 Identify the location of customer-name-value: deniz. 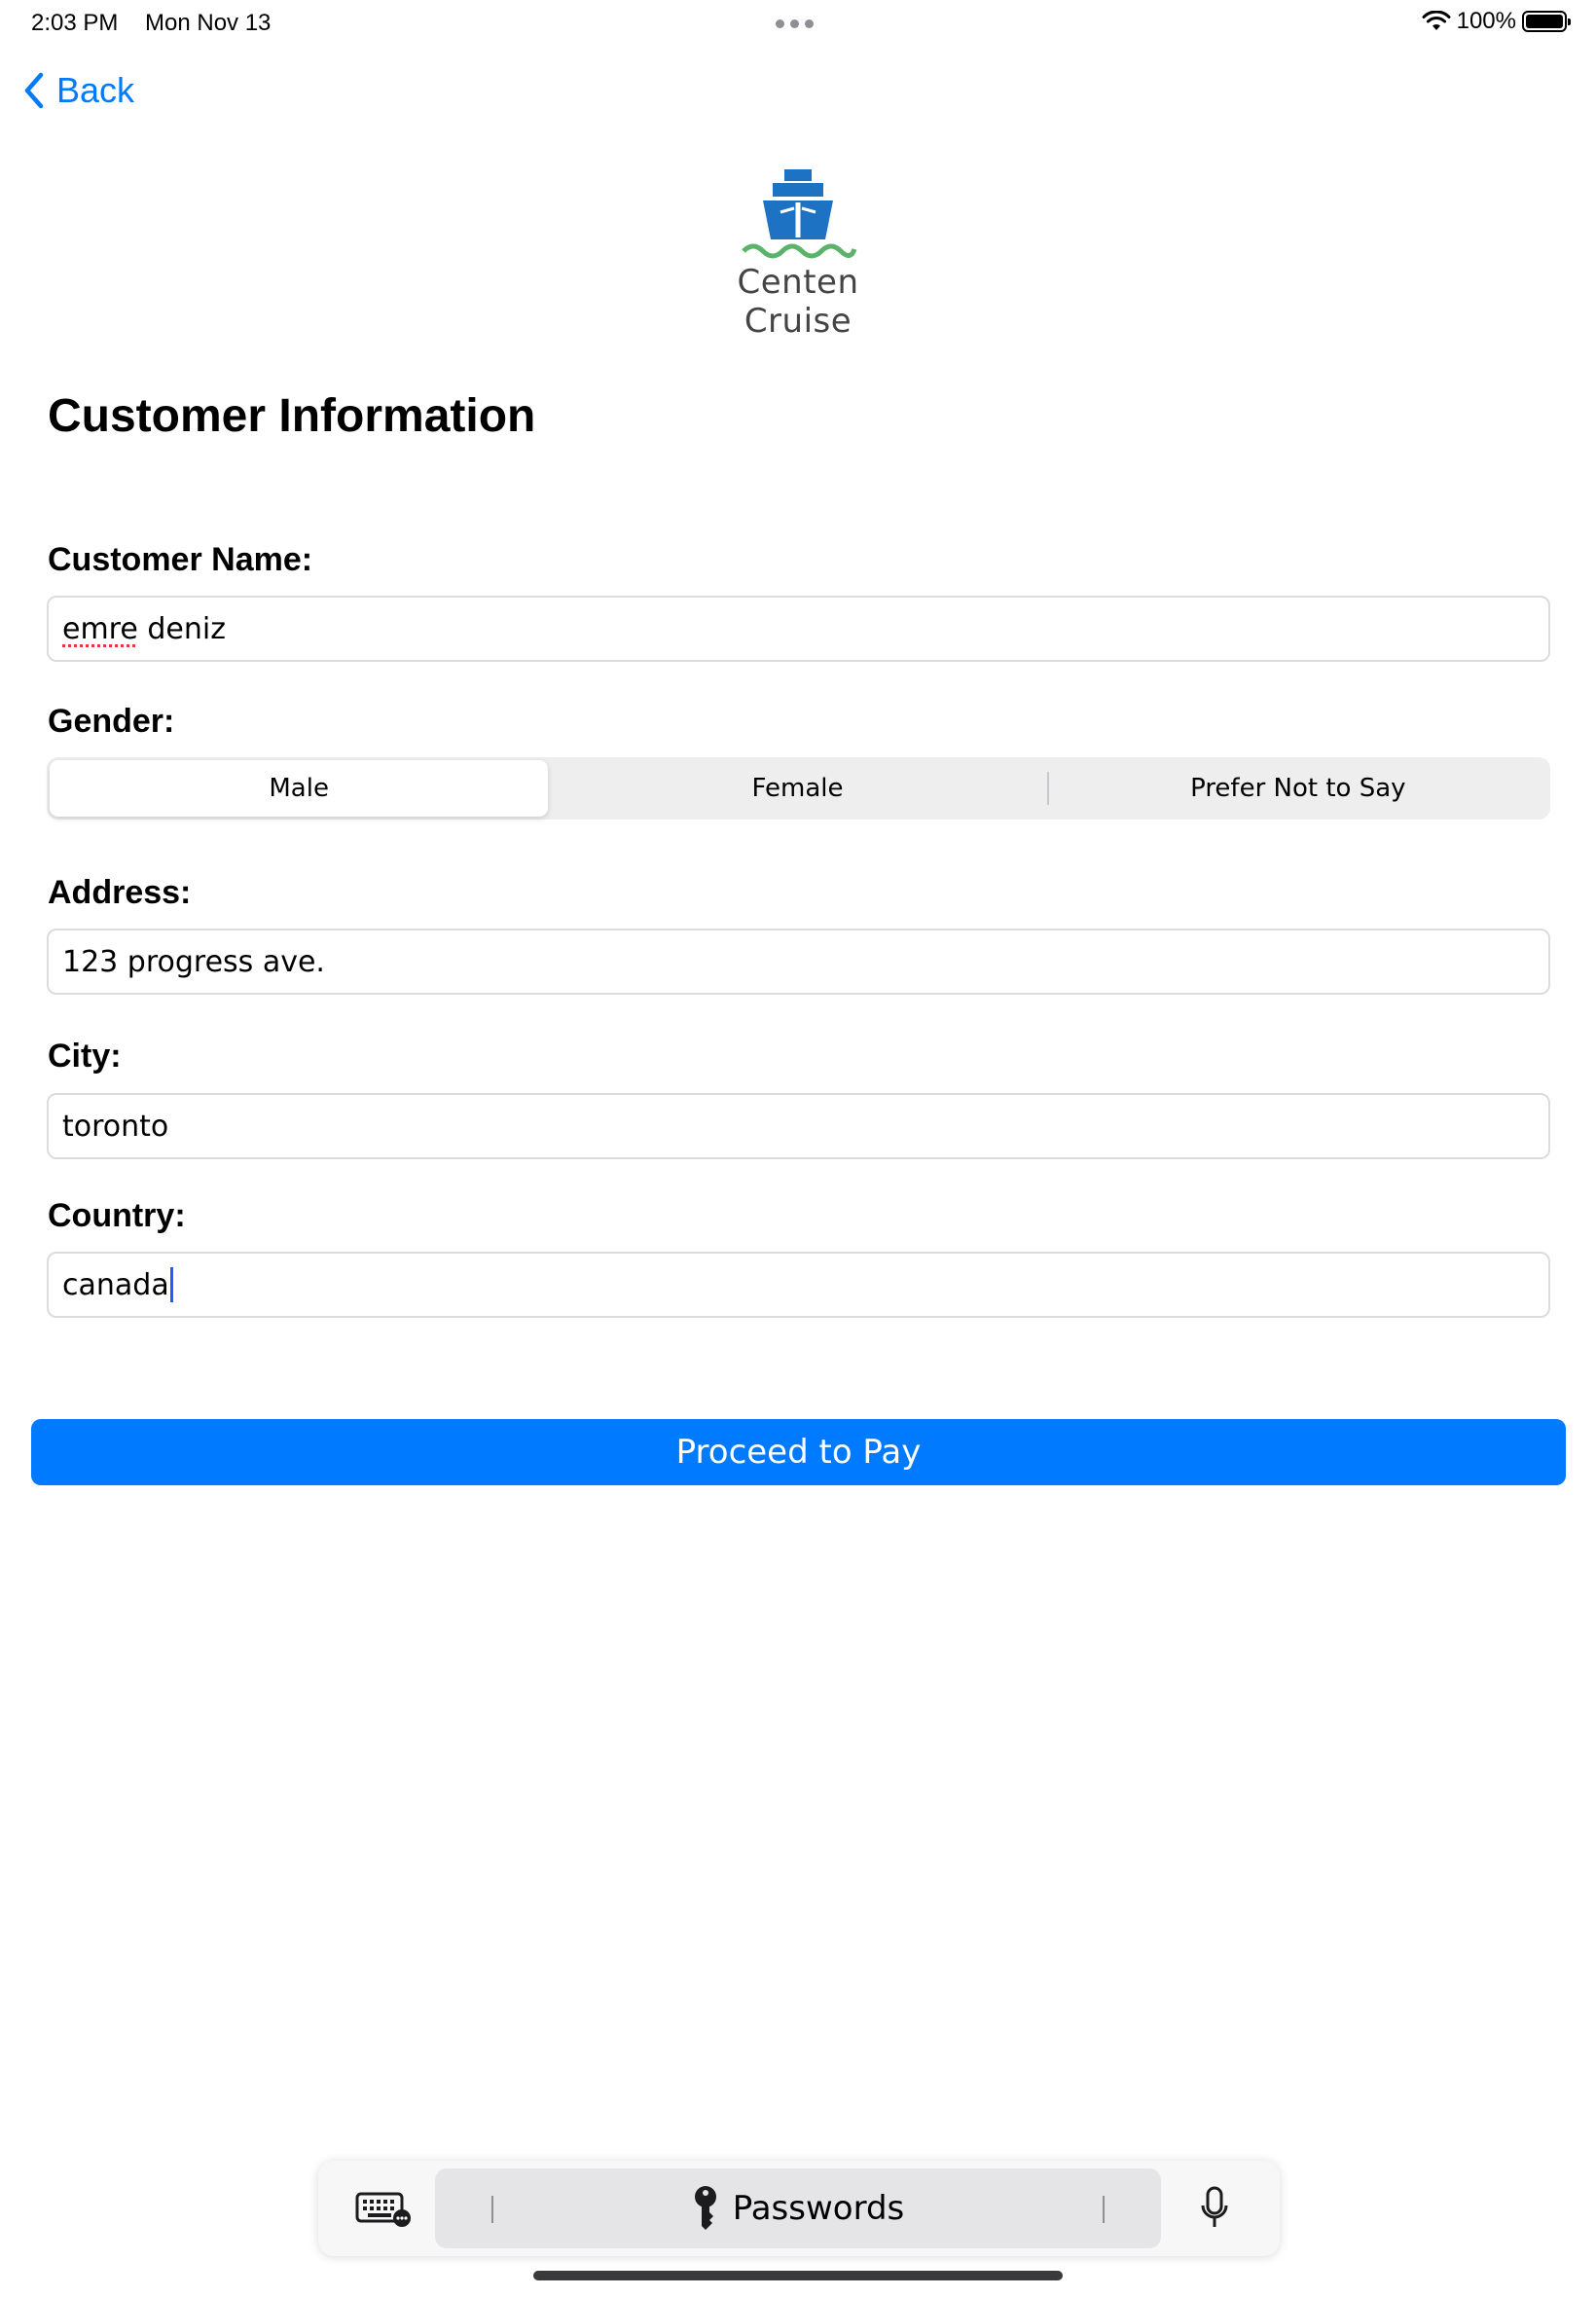
(181, 628).